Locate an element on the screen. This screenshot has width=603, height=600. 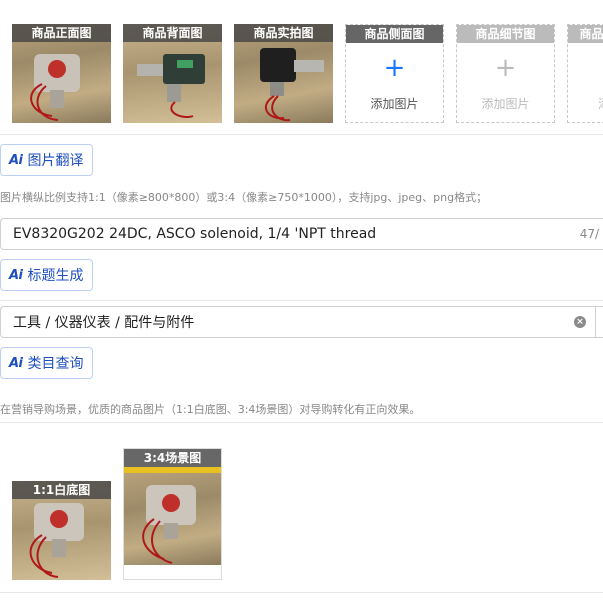
category-select: 工具 / 仪器仪表 / 配件与附件 × is located at coordinates (301, 322).